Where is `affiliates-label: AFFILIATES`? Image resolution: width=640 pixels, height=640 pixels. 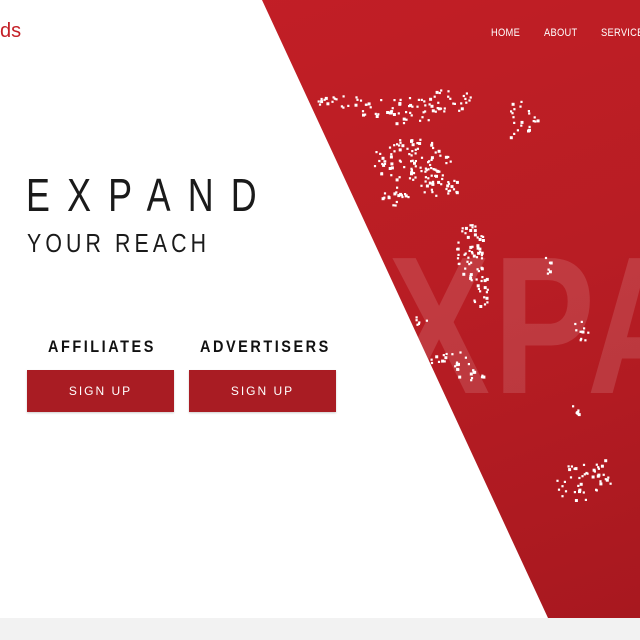
affiliates-label: AFFILIATES is located at coordinates (102, 346).